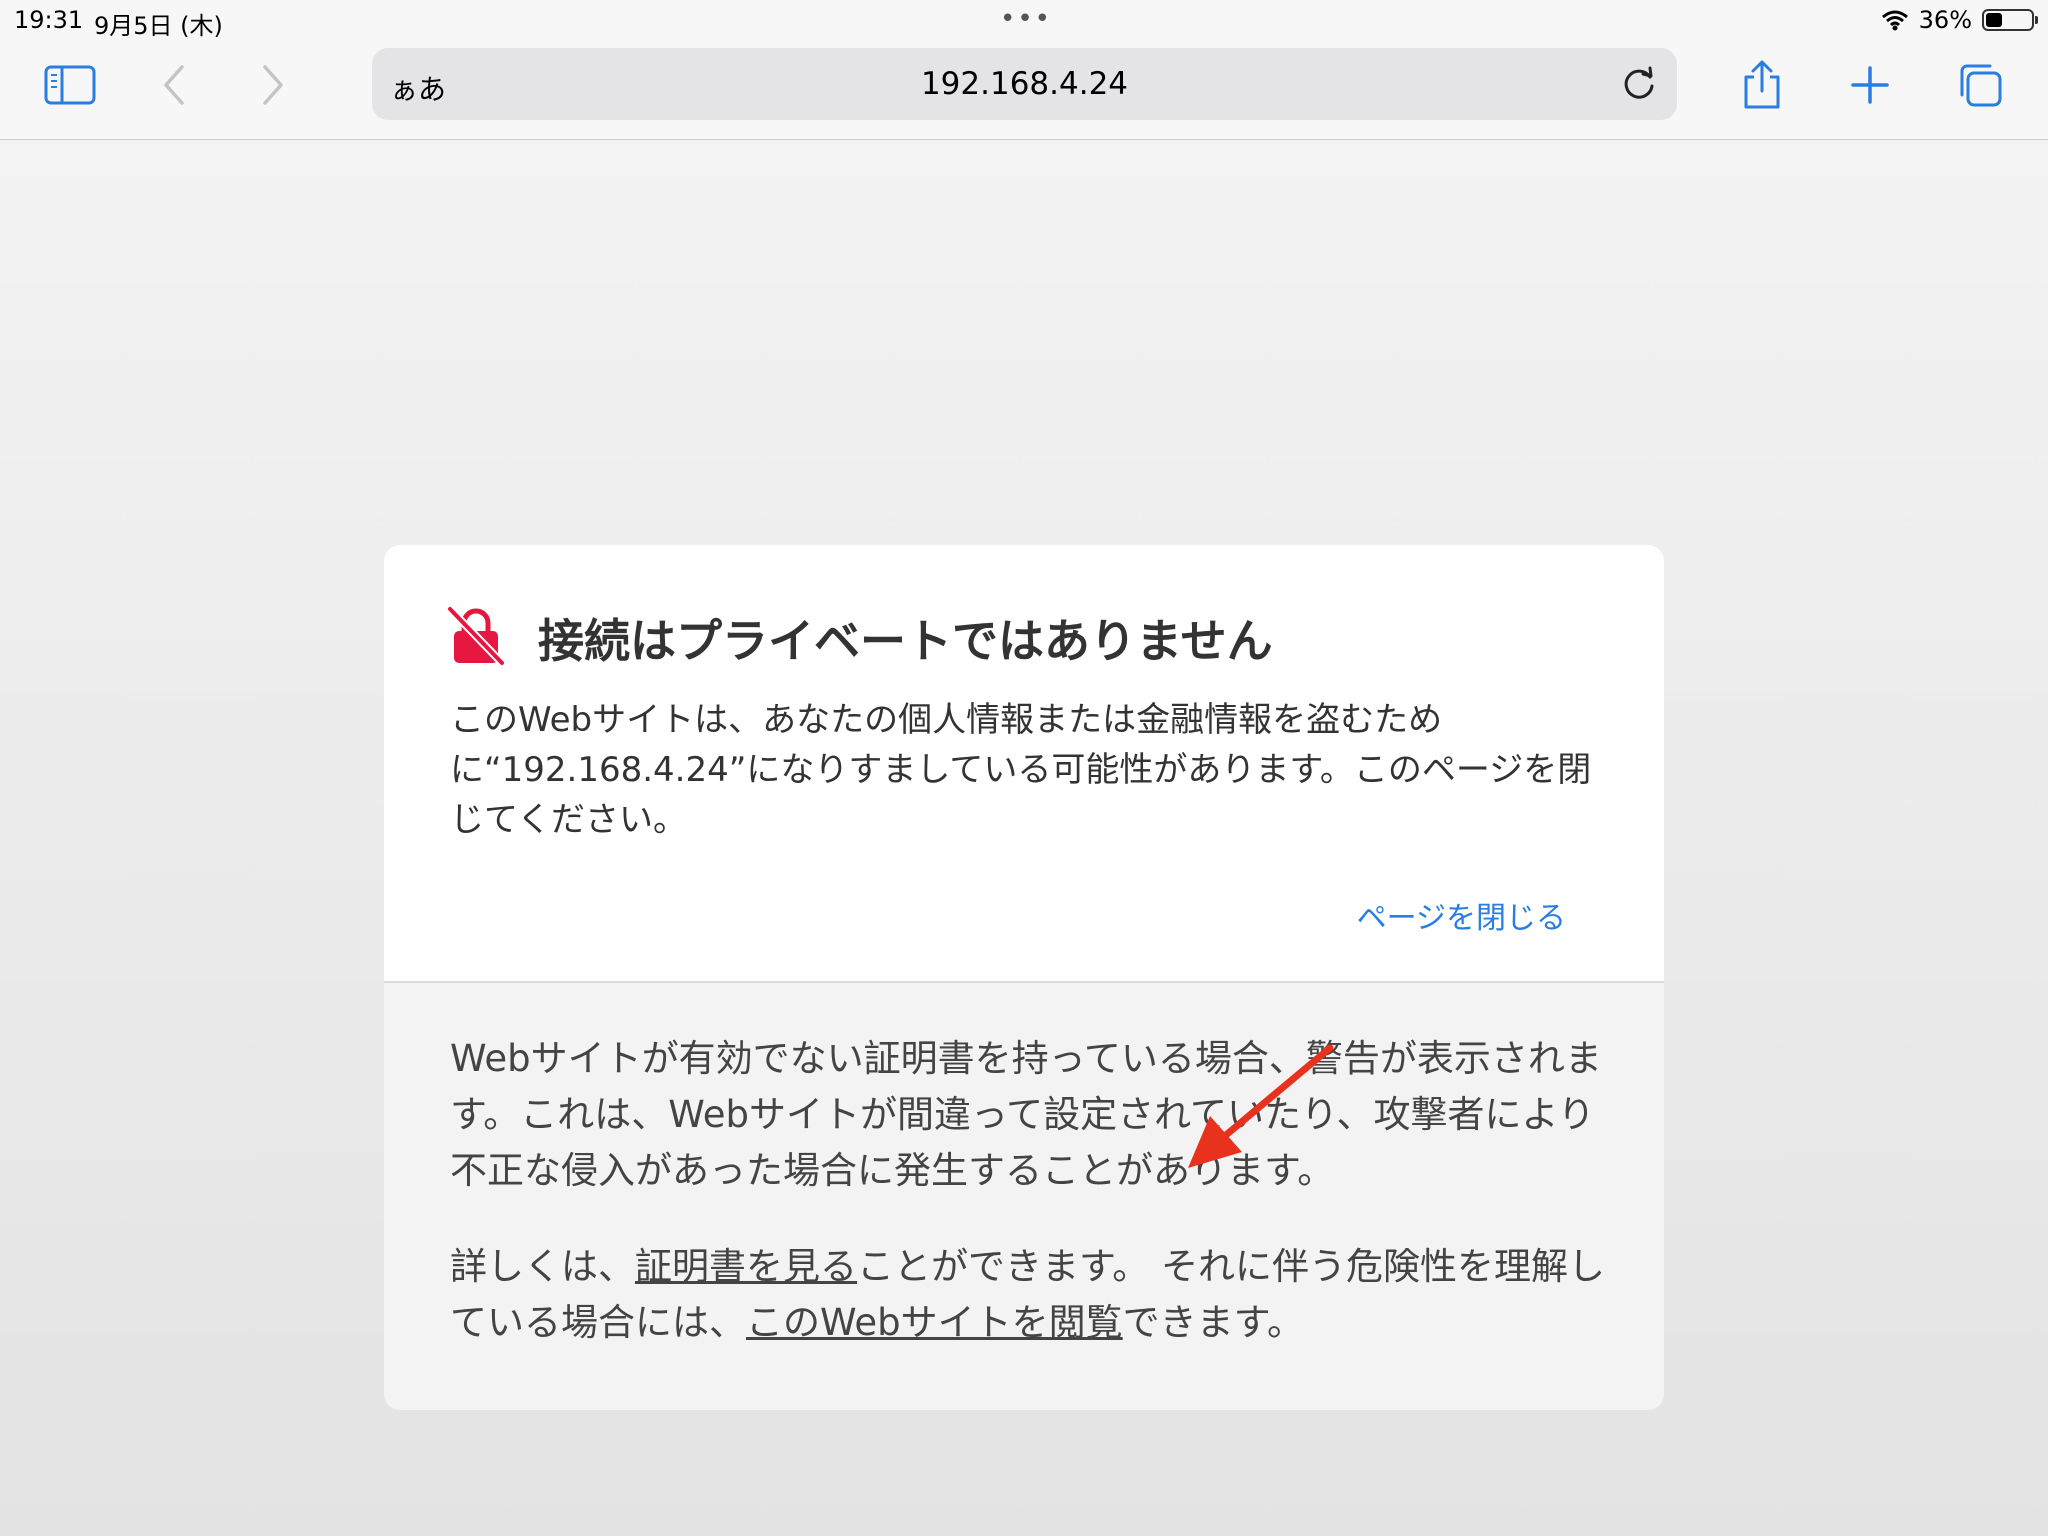 This screenshot has width=2048, height=1536. What do you see at coordinates (2036, 20) in the screenshot?
I see `battery-cap` at bounding box center [2036, 20].